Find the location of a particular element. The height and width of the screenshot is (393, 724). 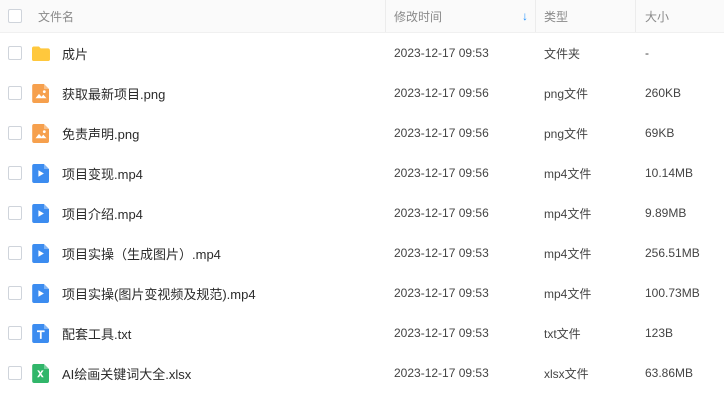

file-name: AI绘画关键词大全.xlsx is located at coordinates (126, 373).